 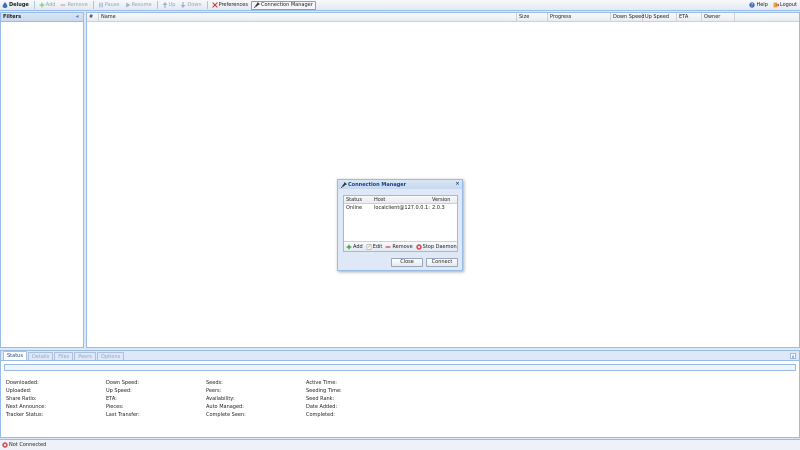 What do you see at coordinates (436, 246) in the screenshot?
I see `stop-daemon-button: Stop Daemon` at bounding box center [436, 246].